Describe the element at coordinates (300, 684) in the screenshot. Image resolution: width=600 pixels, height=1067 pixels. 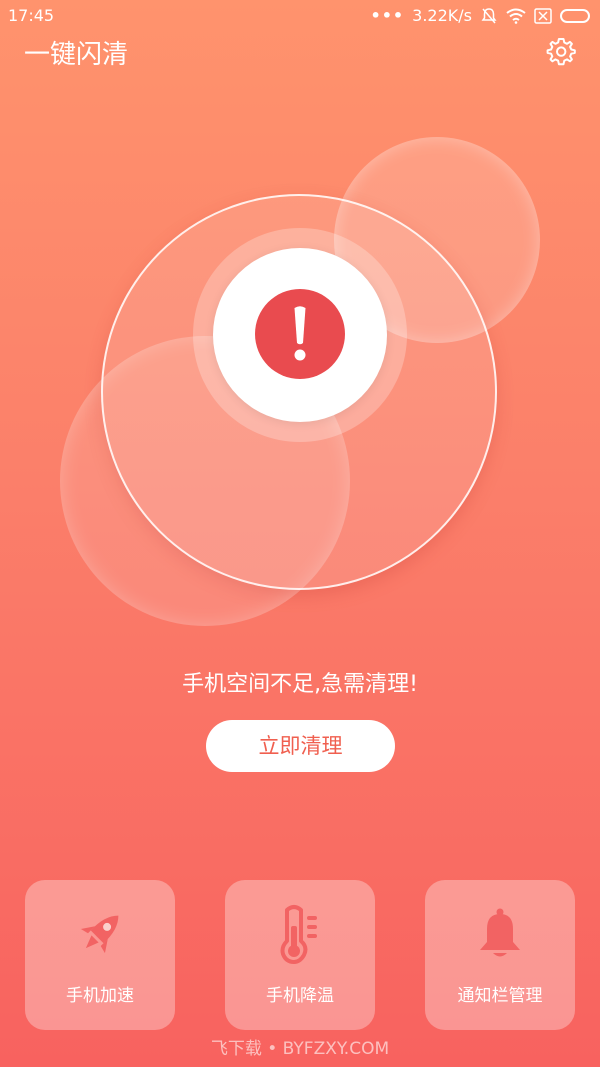
I see `warning-message: 手机空间不足,急需清理!` at that location.